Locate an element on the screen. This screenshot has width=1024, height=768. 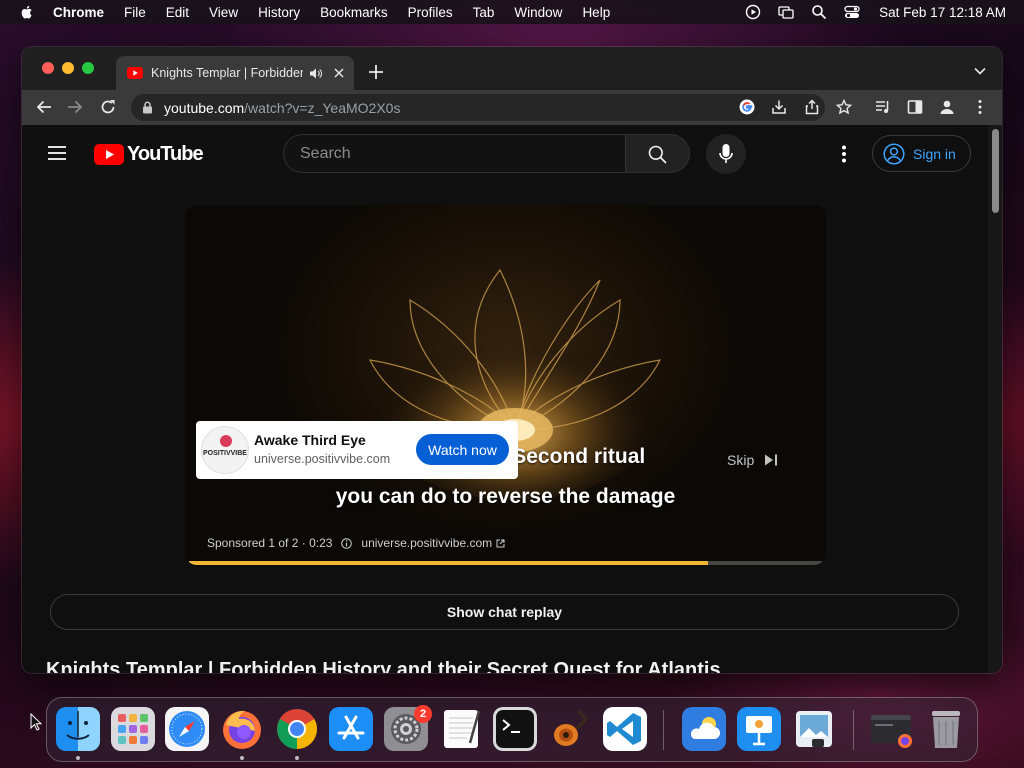
dock-textedit is located at coordinates (461, 729).